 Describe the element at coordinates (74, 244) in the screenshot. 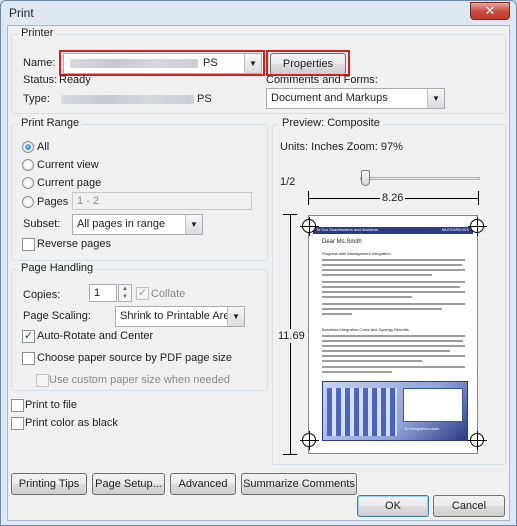

I see `reverse-pages-label: Reverse pages` at that location.